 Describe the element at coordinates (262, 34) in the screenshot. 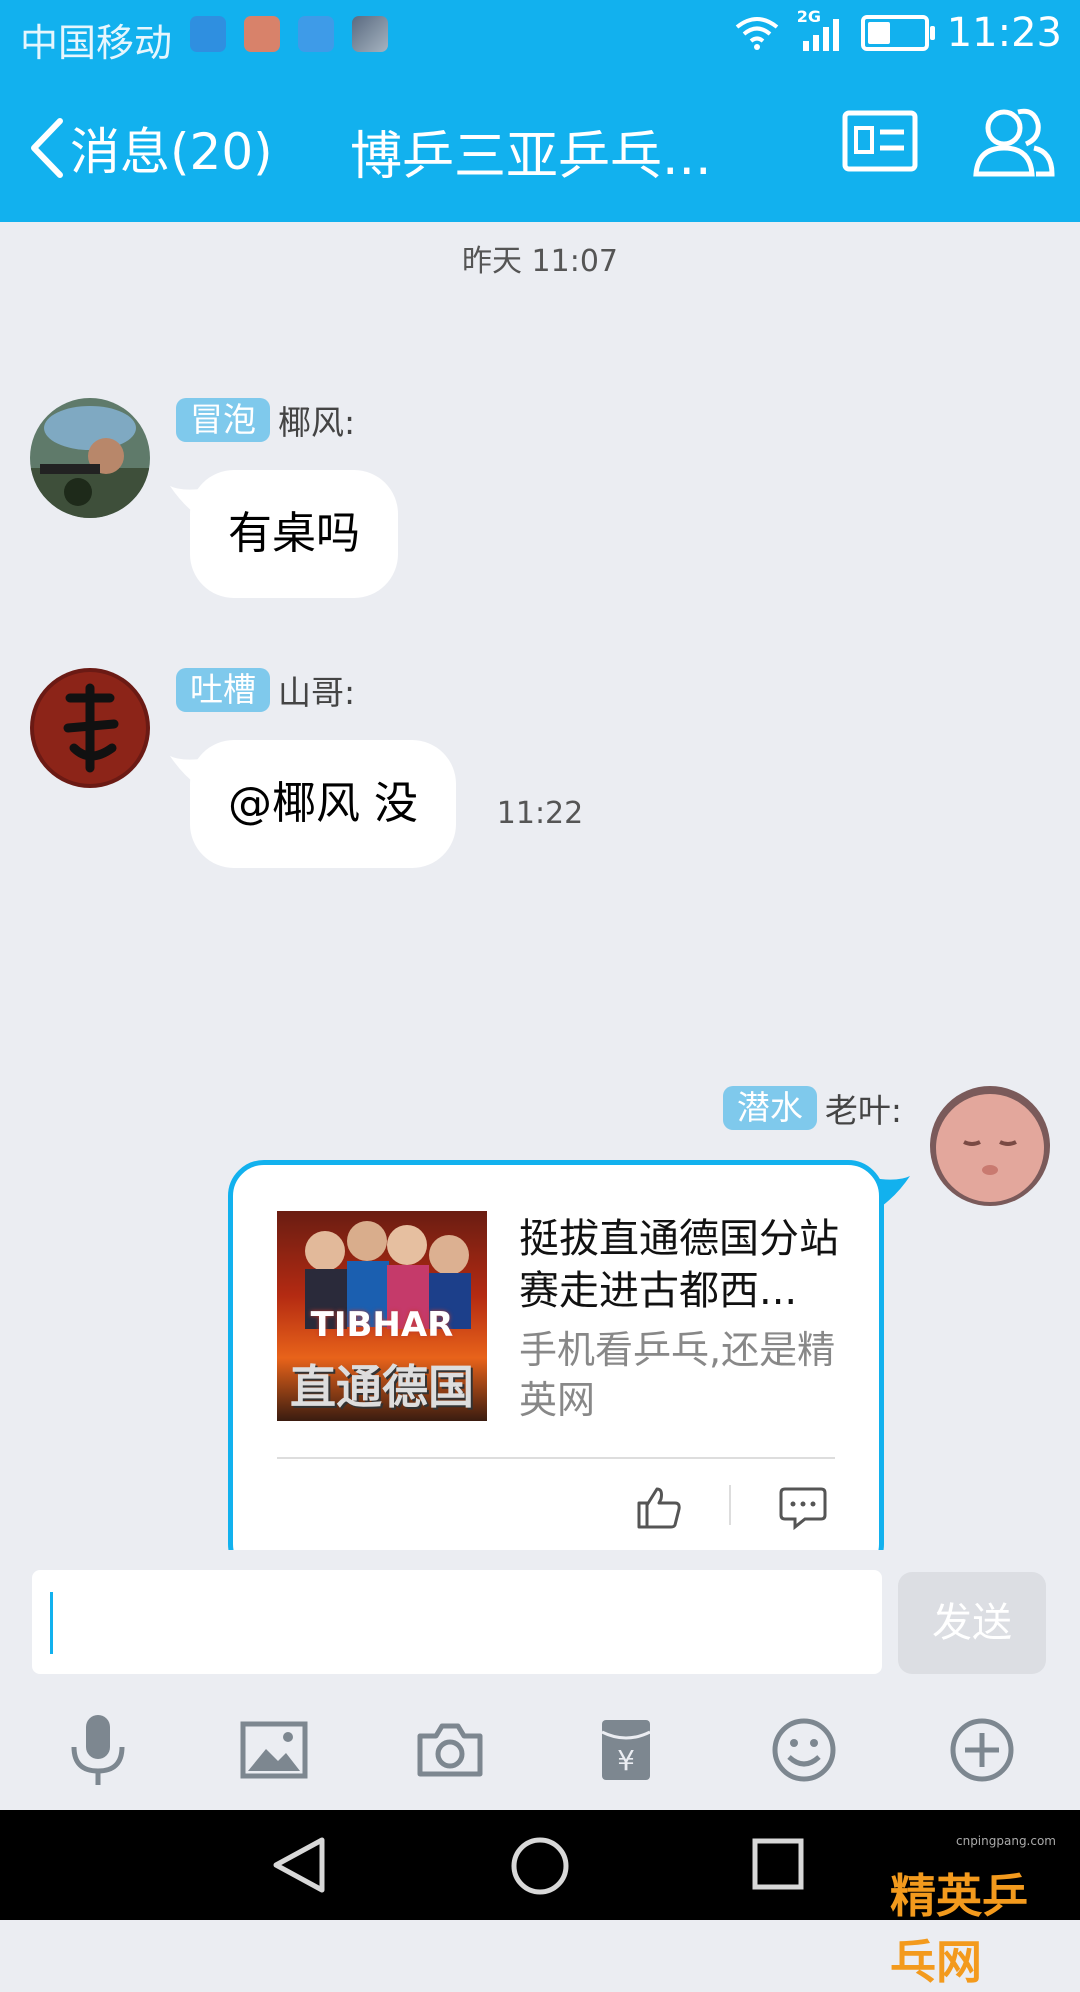

I see `inbox-notification-icon` at that location.